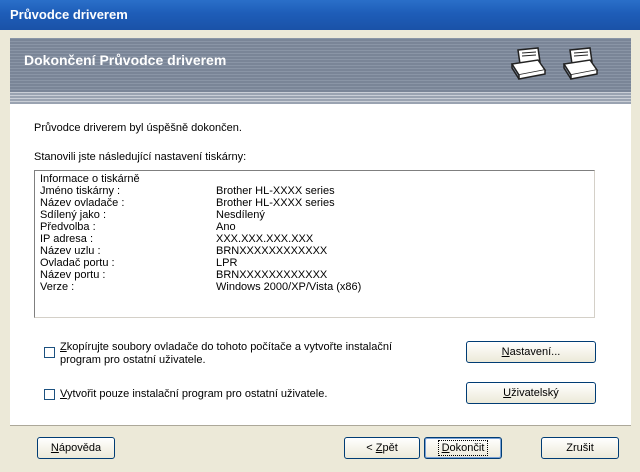 The height and width of the screenshot is (472, 640). I want to click on help-button: Nápověda, so click(76, 448).